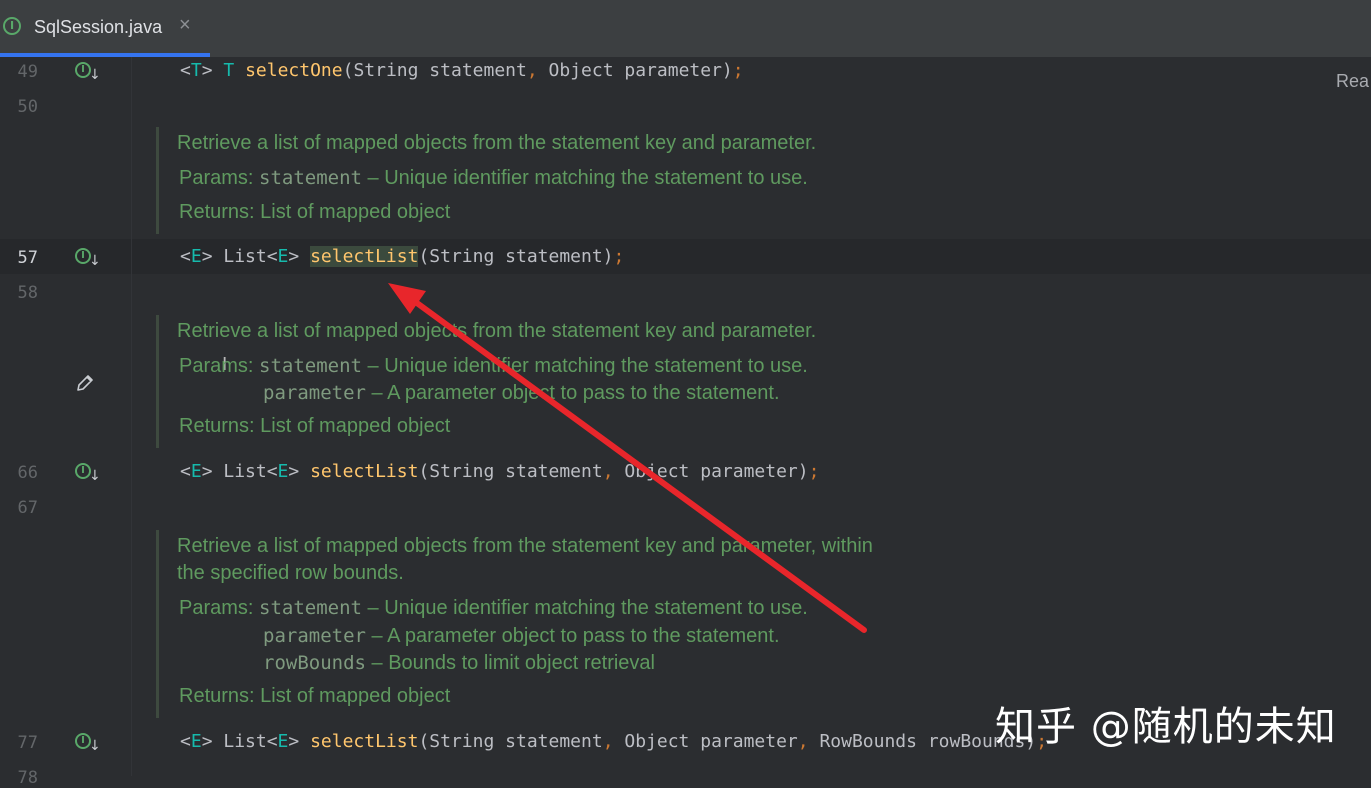  What do you see at coordinates (27, 778) in the screenshot?
I see `line-number: 78` at bounding box center [27, 778].